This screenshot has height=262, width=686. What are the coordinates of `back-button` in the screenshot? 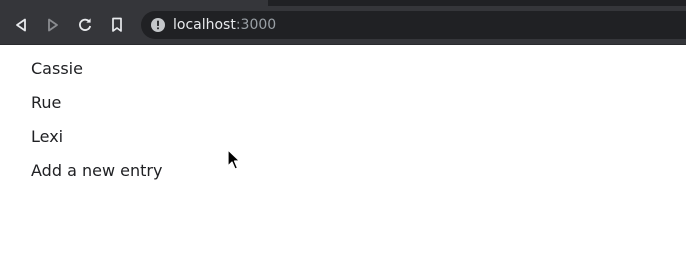 It's located at (21, 25).